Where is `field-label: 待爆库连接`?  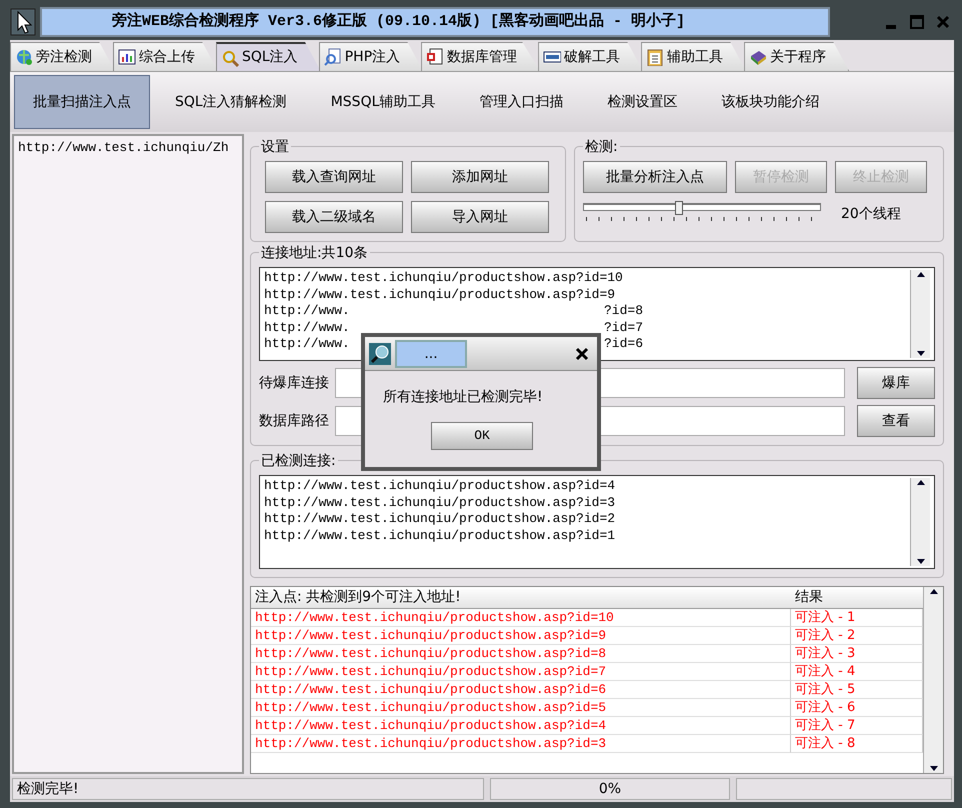 field-label: 待爆库连接 is located at coordinates (294, 383).